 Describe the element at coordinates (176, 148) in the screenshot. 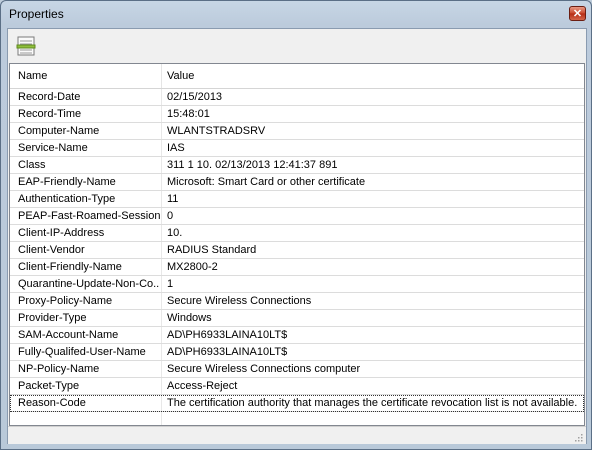

I see `row-value-cell: IAS` at that location.